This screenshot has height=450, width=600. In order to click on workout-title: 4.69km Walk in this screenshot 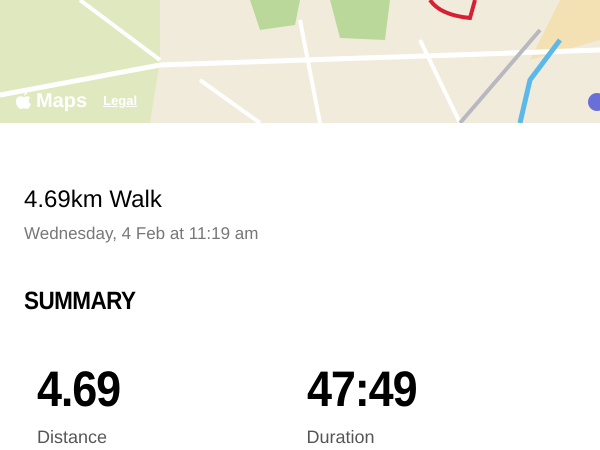, I will do `click(93, 200)`.